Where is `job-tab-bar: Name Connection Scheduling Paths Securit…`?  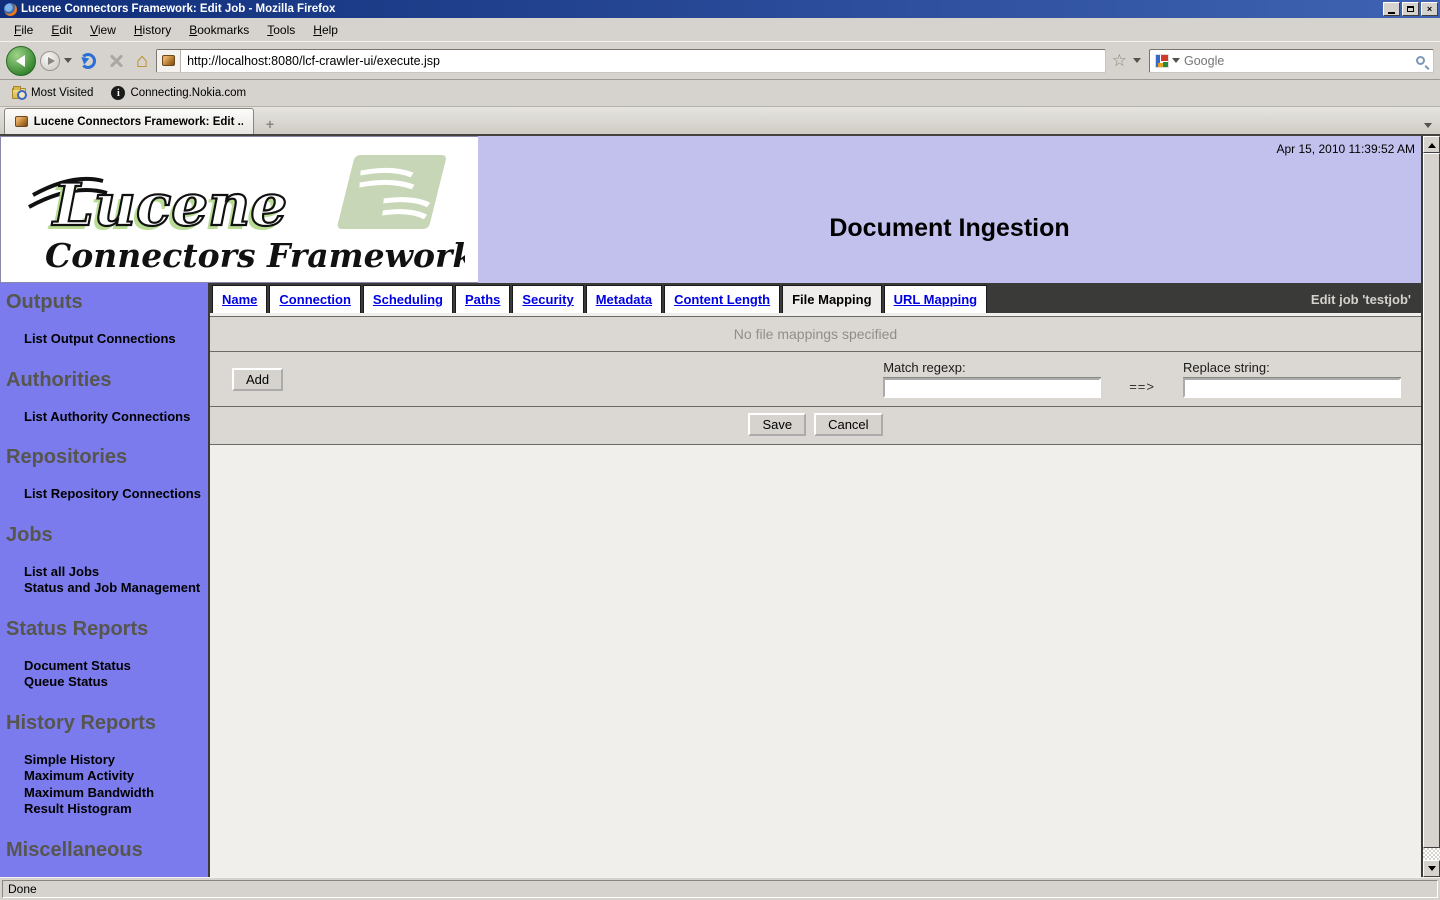 job-tab-bar: Name Connection Scheduling Paths Securit… is located at coordinates (815, 298).